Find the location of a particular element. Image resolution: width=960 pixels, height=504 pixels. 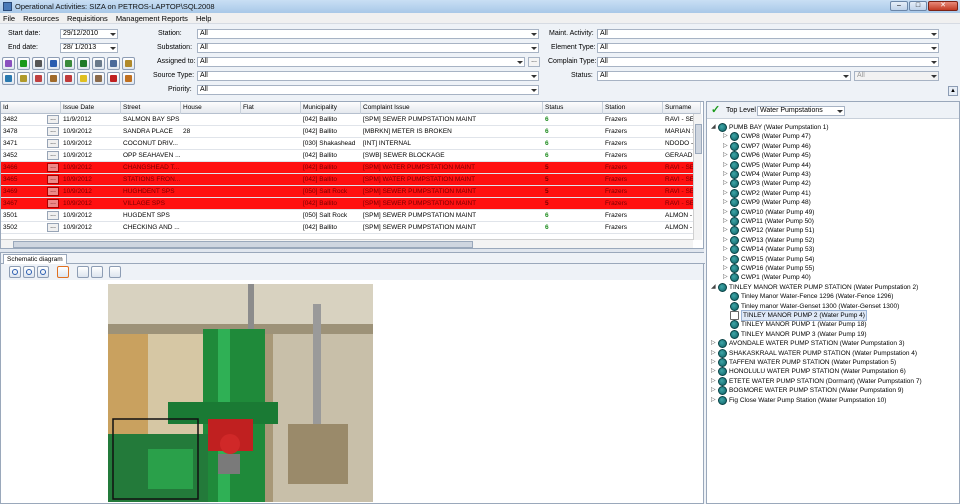

collapse-up-icon: ▲ is located at coordinates (953, 91).